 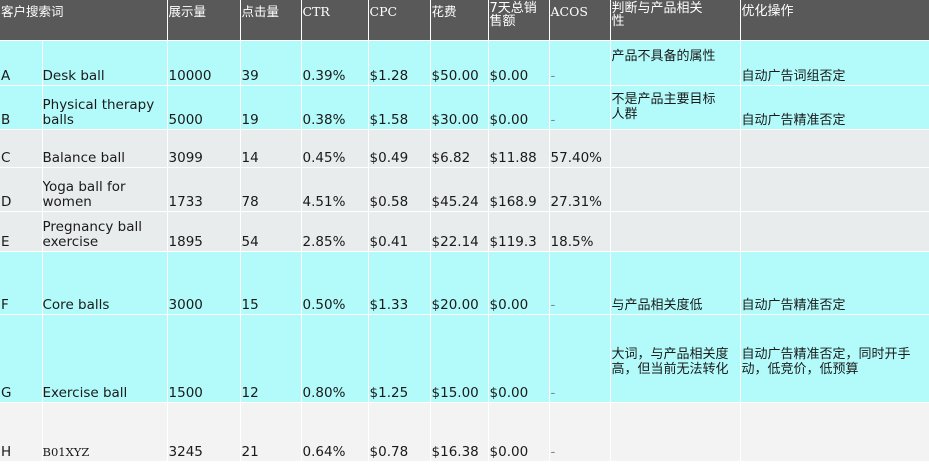 What do you see at coordinates (399, 358) in the screenshot?
I see `cpc-cell: $1.25` at bounding box center [399, 358].